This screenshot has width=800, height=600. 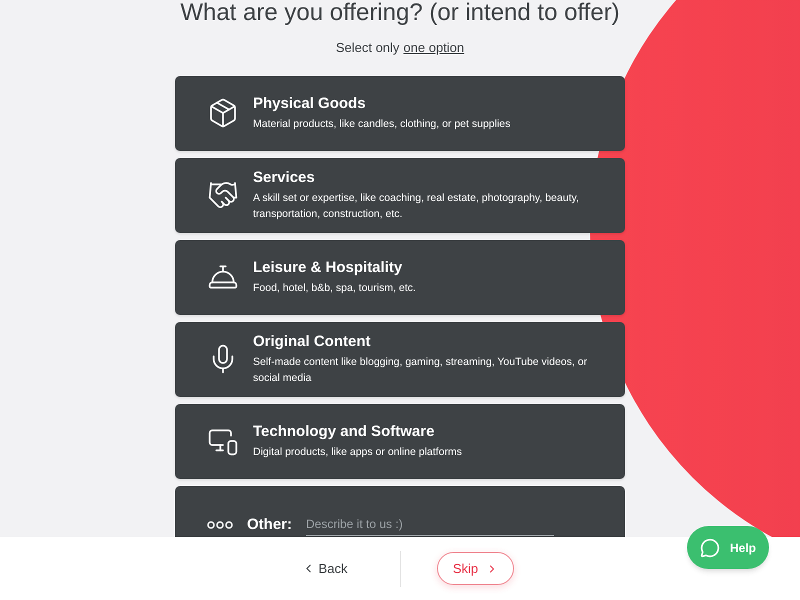 I want to click on chat-bubble-icon, so click(x=710, y=548).